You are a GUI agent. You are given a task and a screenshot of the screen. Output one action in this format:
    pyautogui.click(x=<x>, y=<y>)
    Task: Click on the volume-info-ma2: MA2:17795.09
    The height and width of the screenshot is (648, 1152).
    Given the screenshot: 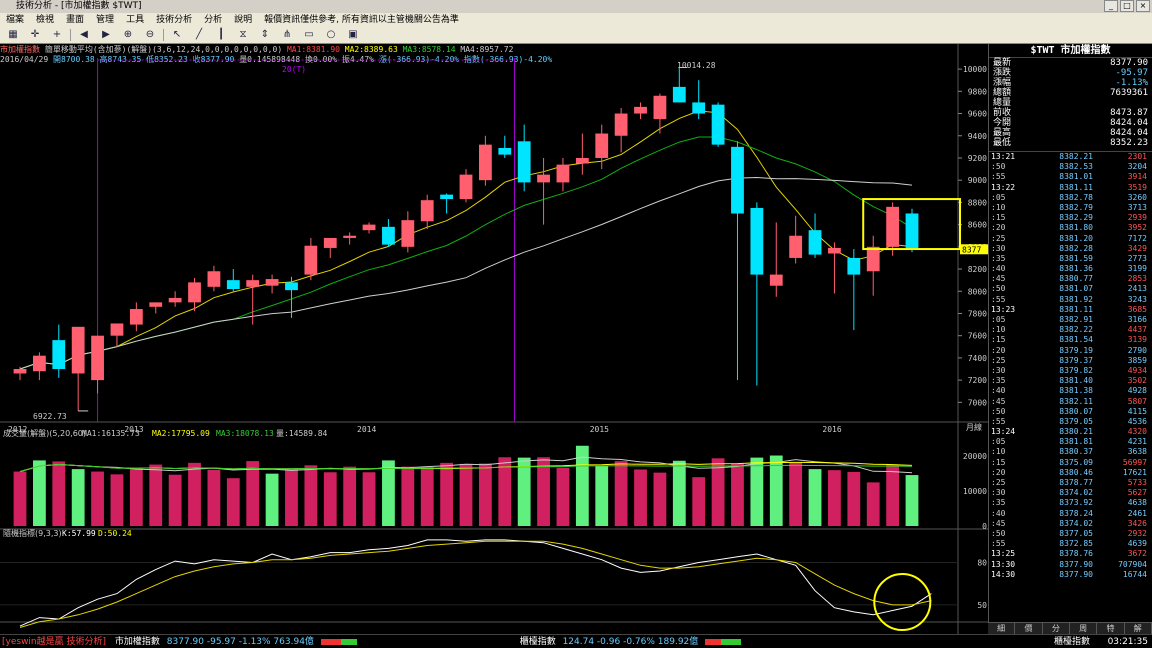 What is the action you would take?
    pyautogui.click(x=181, y=433)
    